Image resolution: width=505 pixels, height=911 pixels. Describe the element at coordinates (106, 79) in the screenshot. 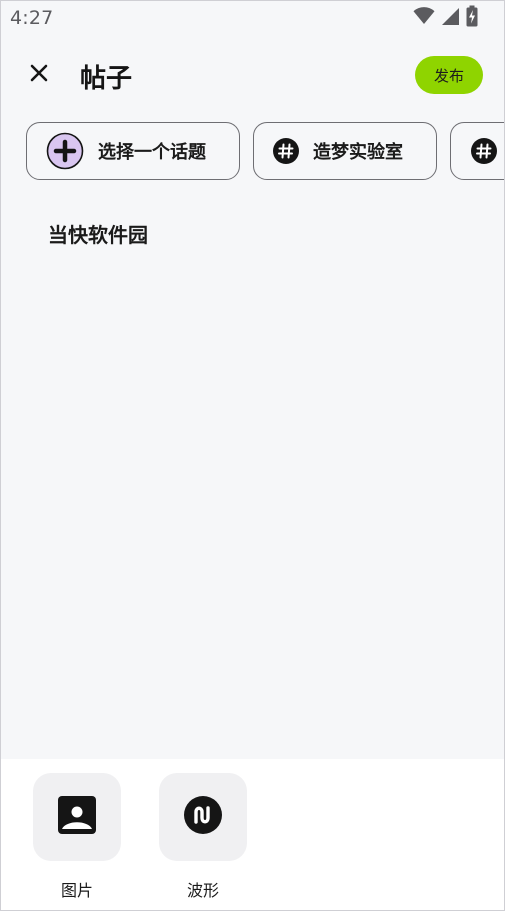

I see `page-title: 帖子` at that location.